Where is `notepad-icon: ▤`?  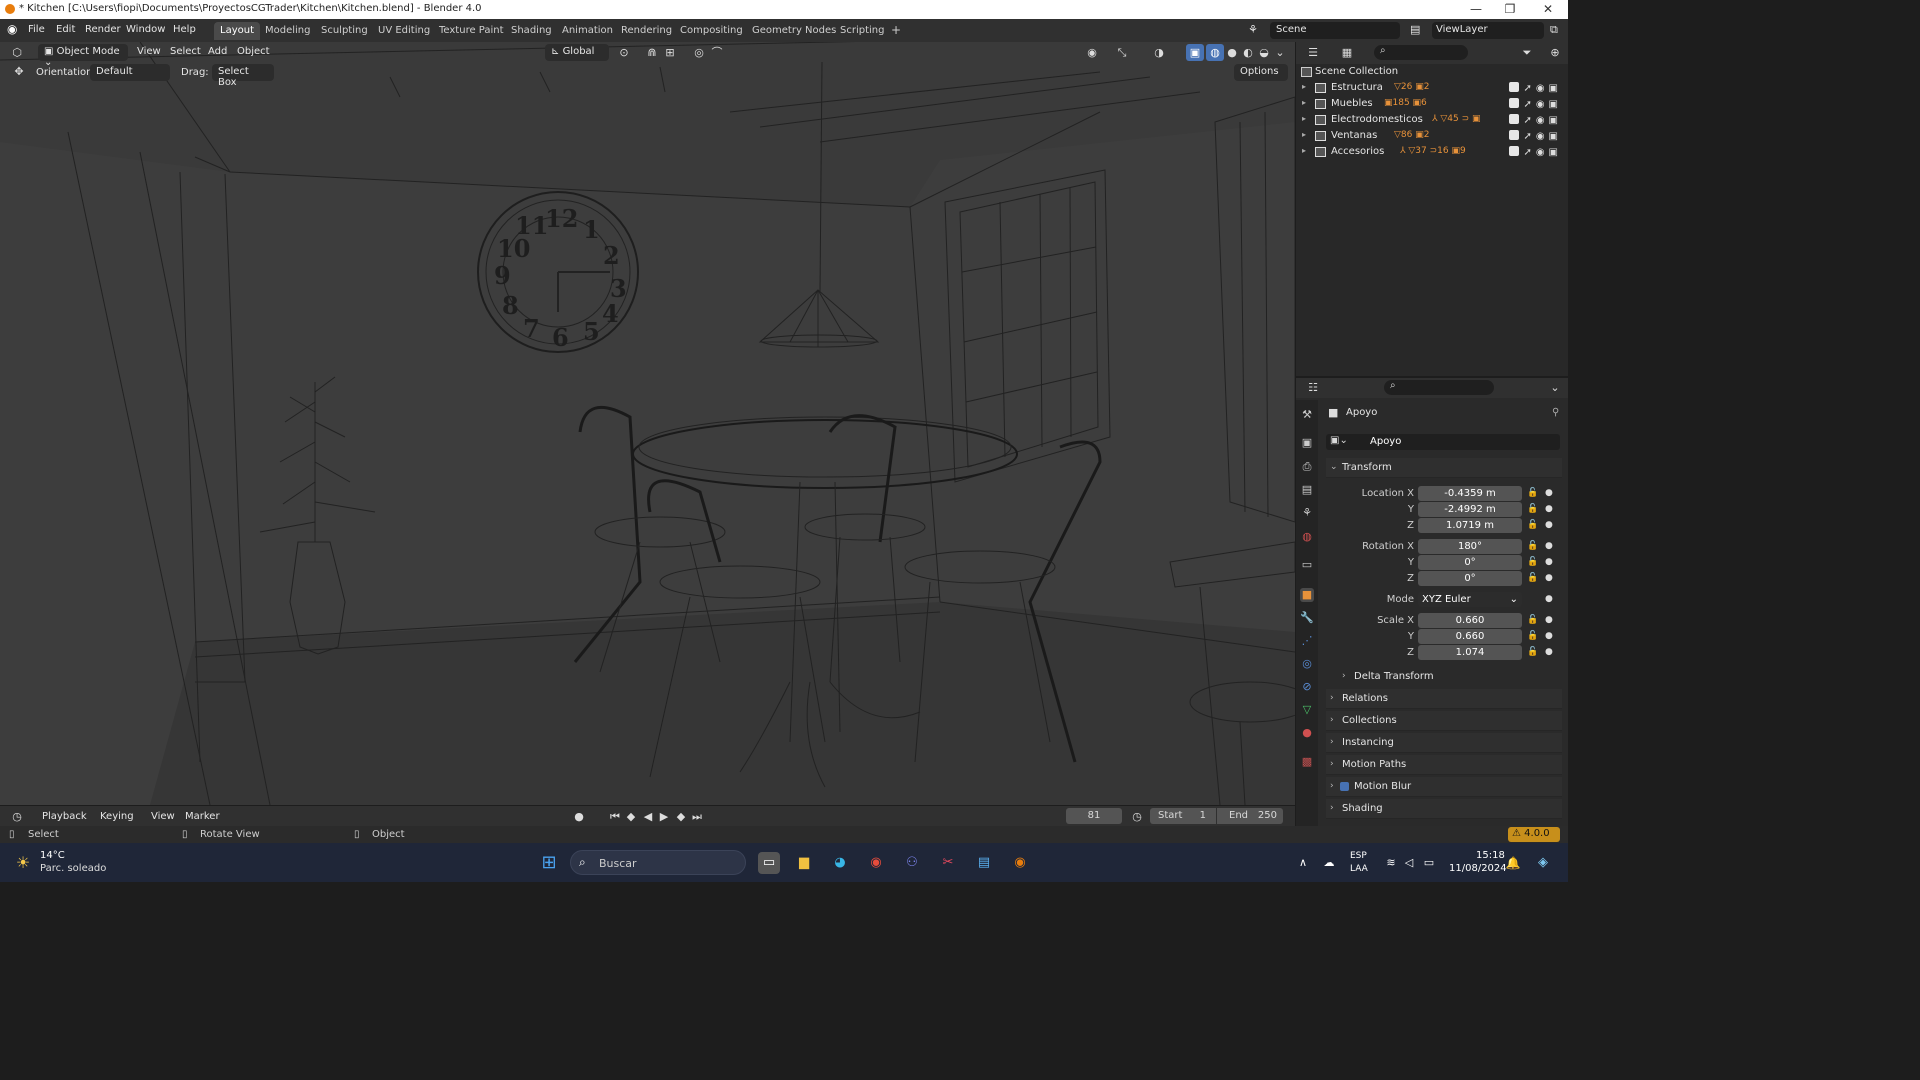
notepad-icon: ▤ is located at coordinates (984, 863).